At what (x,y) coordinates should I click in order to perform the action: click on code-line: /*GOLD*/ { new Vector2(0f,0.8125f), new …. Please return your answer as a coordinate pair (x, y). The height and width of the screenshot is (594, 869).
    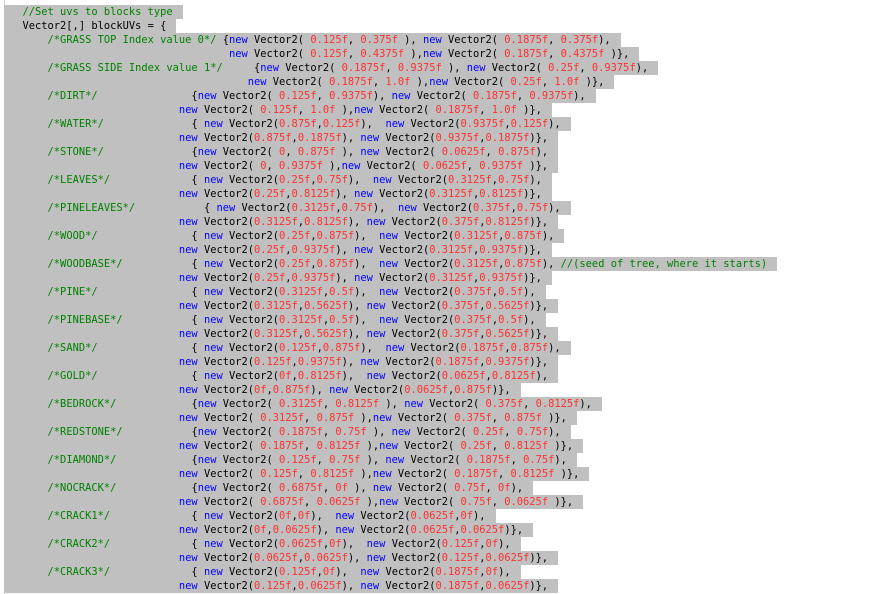
    Looking at the image, I should click on (281, 376).